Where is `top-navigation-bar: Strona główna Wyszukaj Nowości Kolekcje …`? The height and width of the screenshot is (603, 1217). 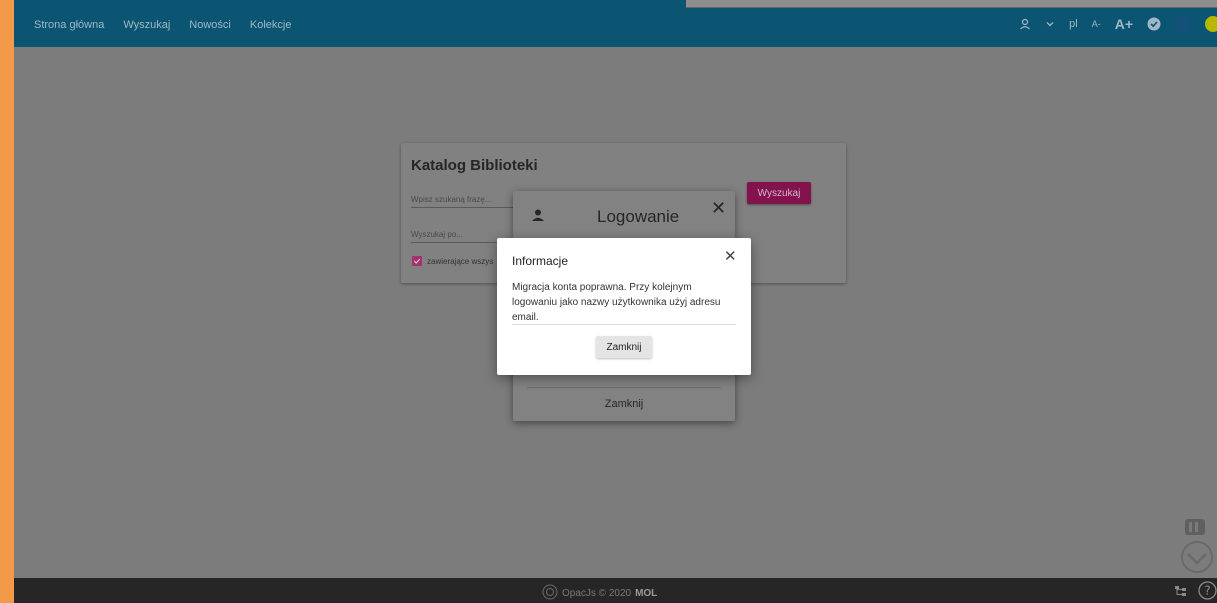
top-navigation-bar: Strona główna Wyszukaj Nowości Kolekcje … is located at coordinates (615, 23).